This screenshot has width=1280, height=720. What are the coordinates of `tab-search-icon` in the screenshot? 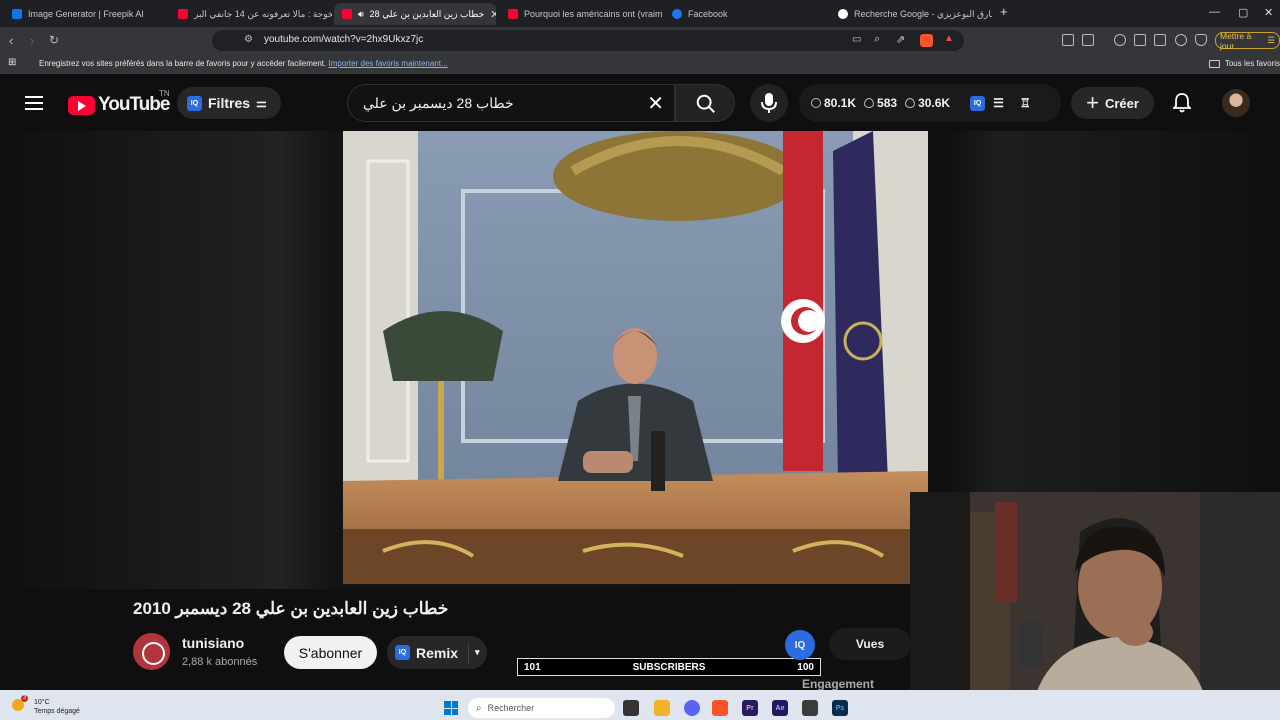 It's located at (1160, 40).